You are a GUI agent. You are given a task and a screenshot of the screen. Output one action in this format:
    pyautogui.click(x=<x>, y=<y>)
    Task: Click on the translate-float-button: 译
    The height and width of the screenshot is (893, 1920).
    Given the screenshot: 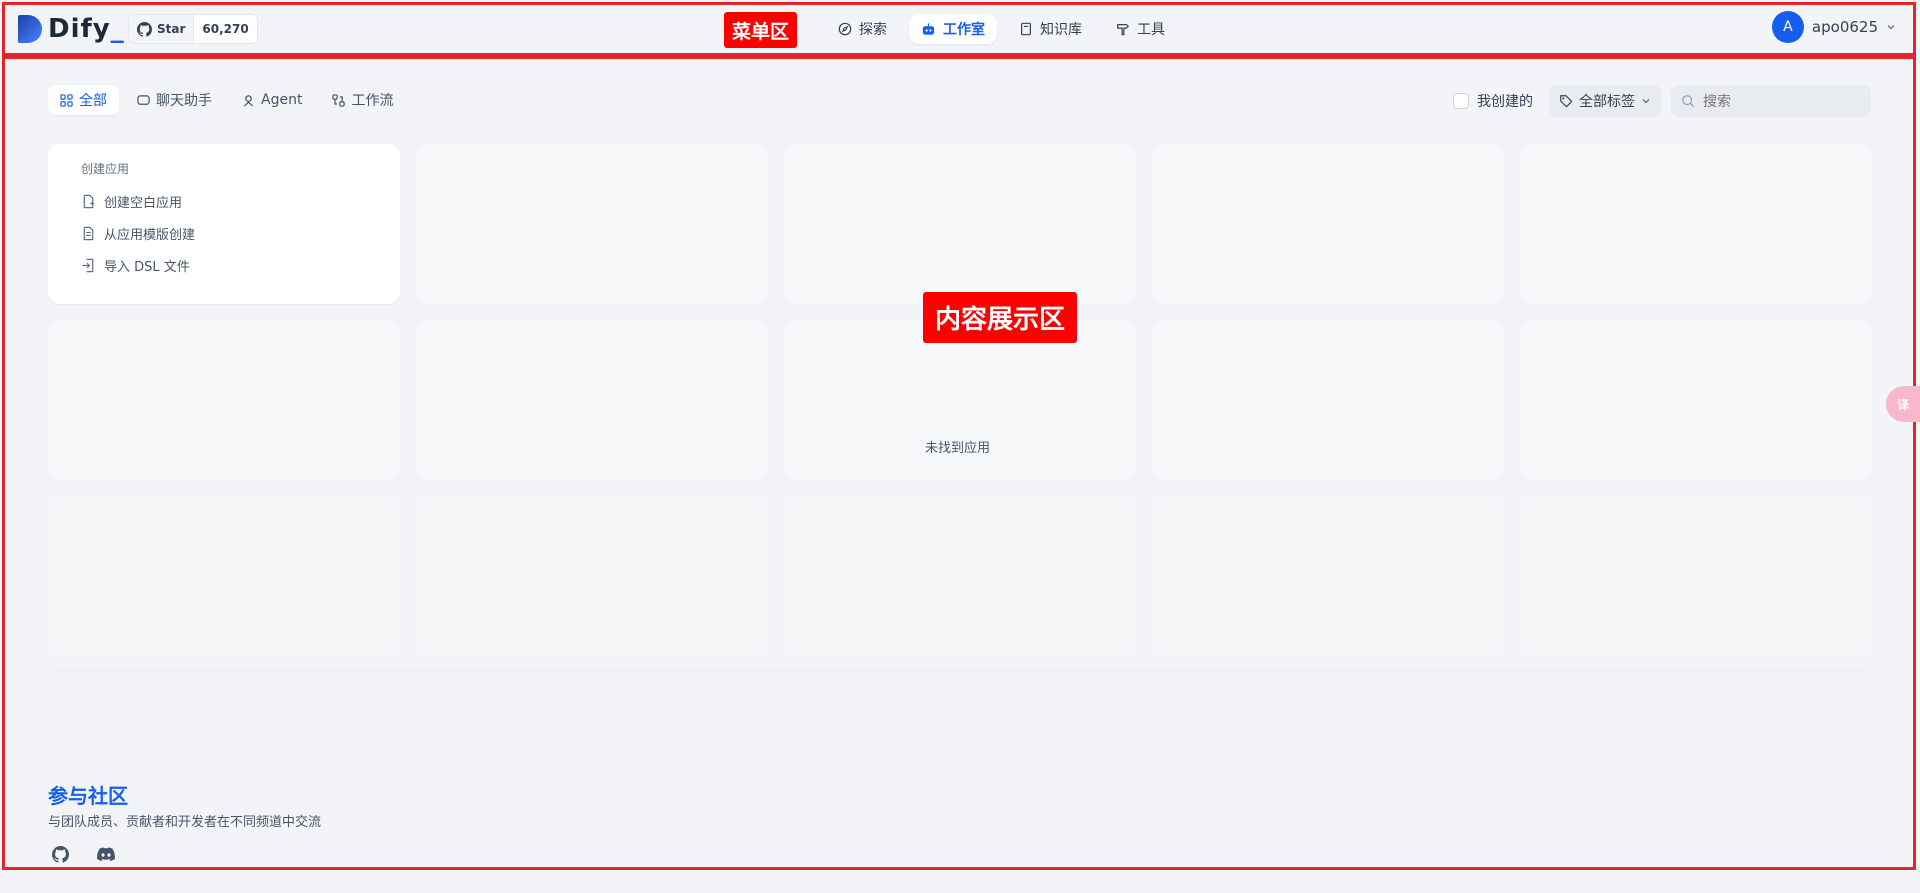 What is the action you would take?
    pyautogui.click(x=1903, y=404)
    